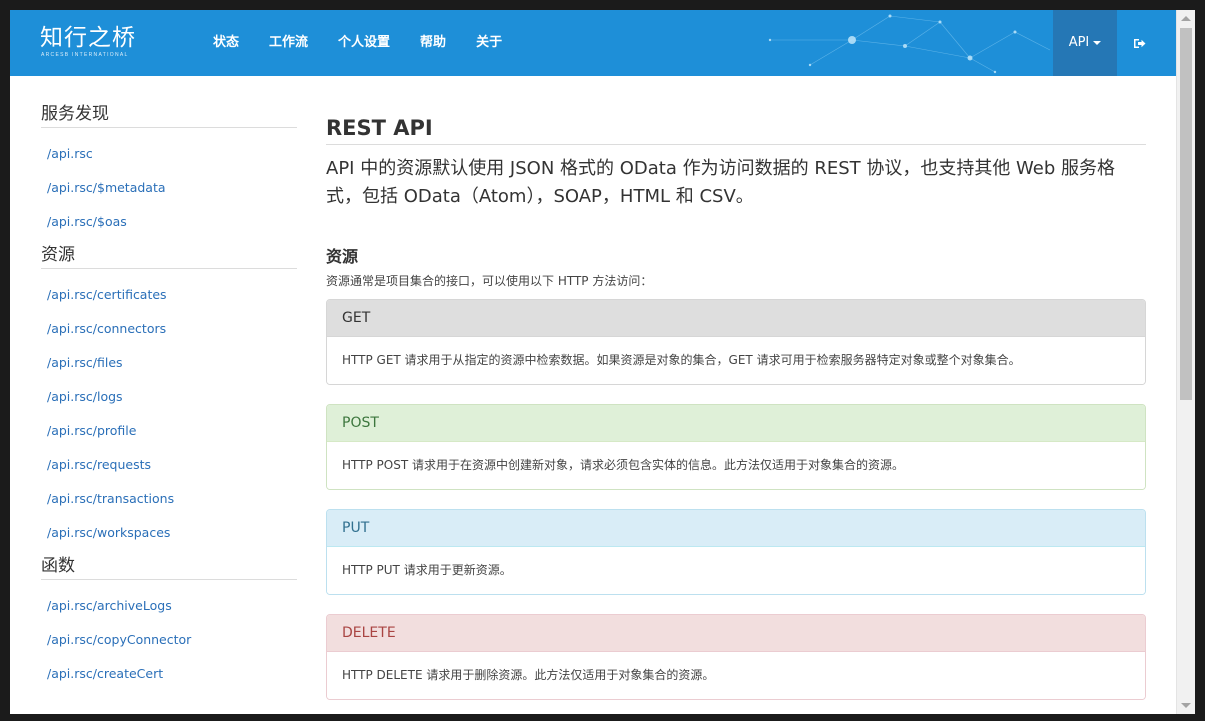 The height and width of the screenshot is (721, 1205). Describe the element at coordinates (169, 363) in the screenshot. I see `sidebar-link: /api.rsc/files` at that location.